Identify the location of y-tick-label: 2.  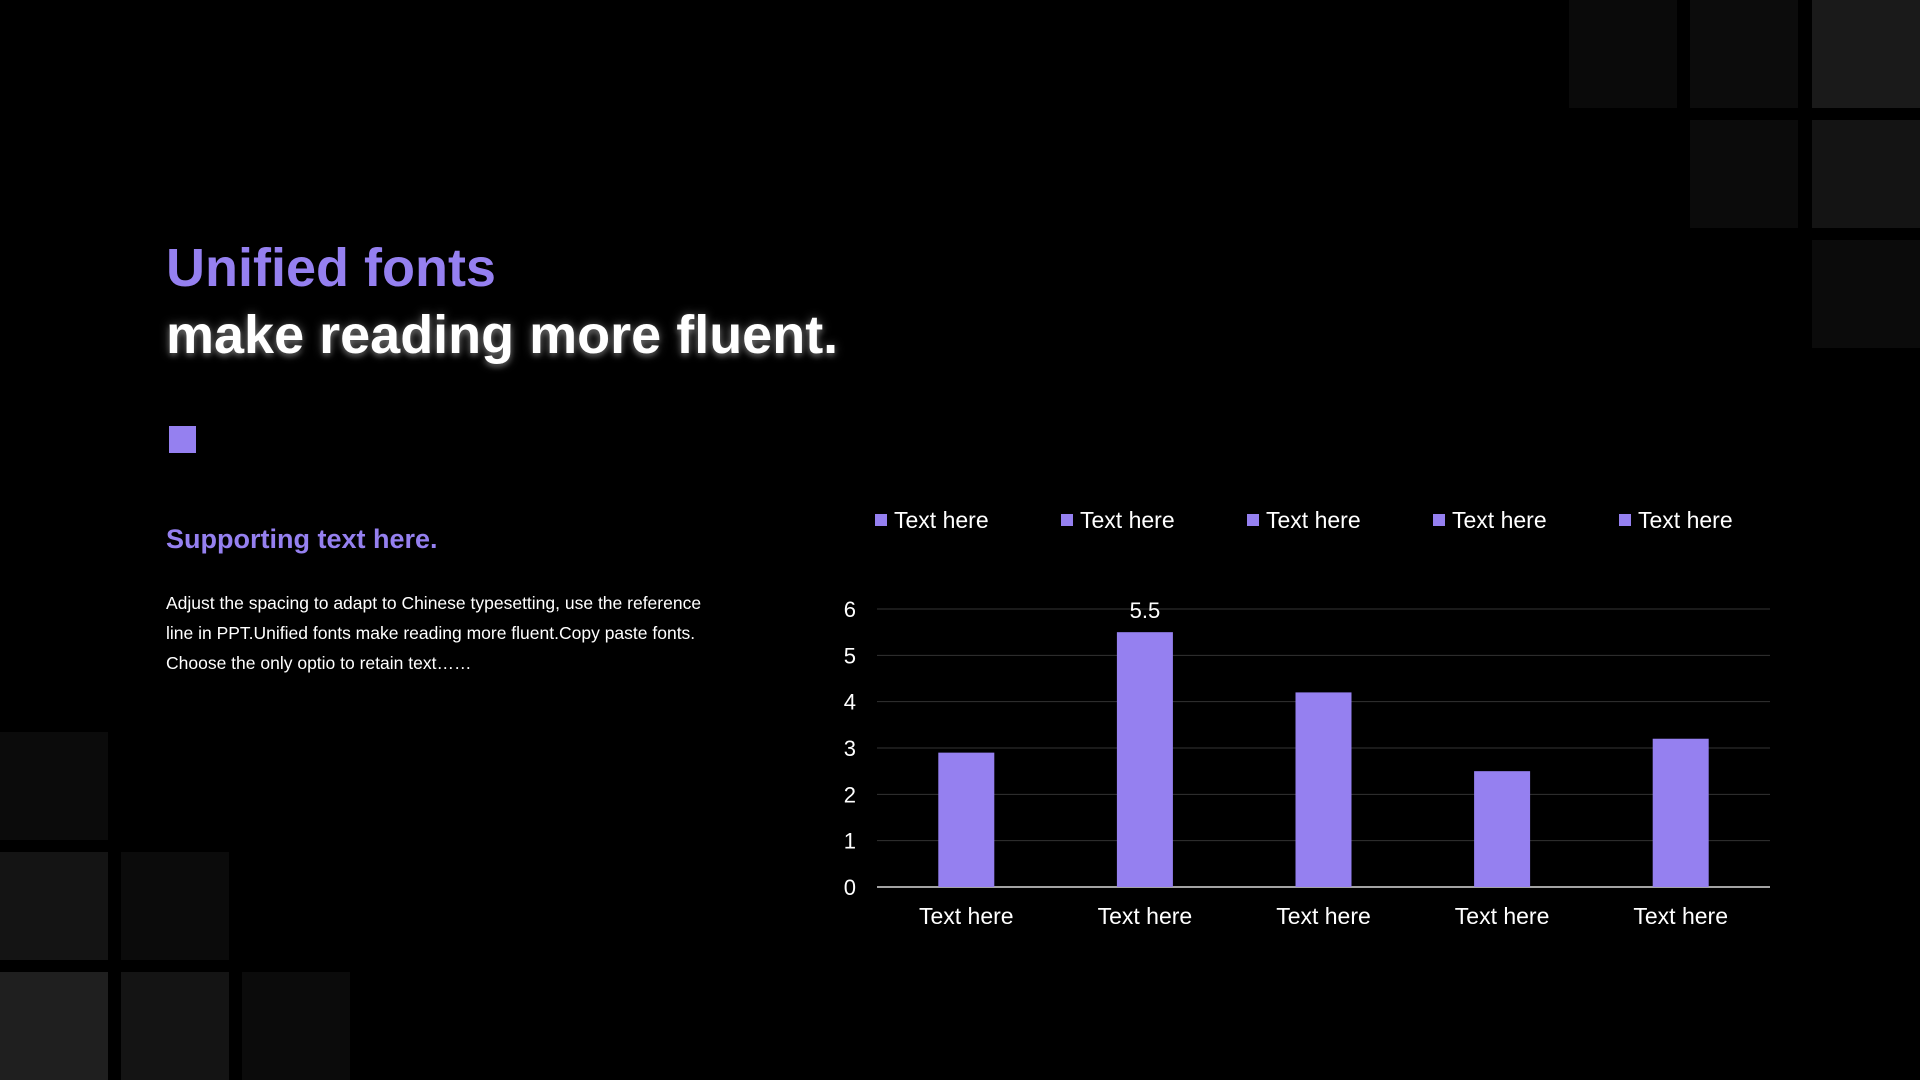
(850, 794).